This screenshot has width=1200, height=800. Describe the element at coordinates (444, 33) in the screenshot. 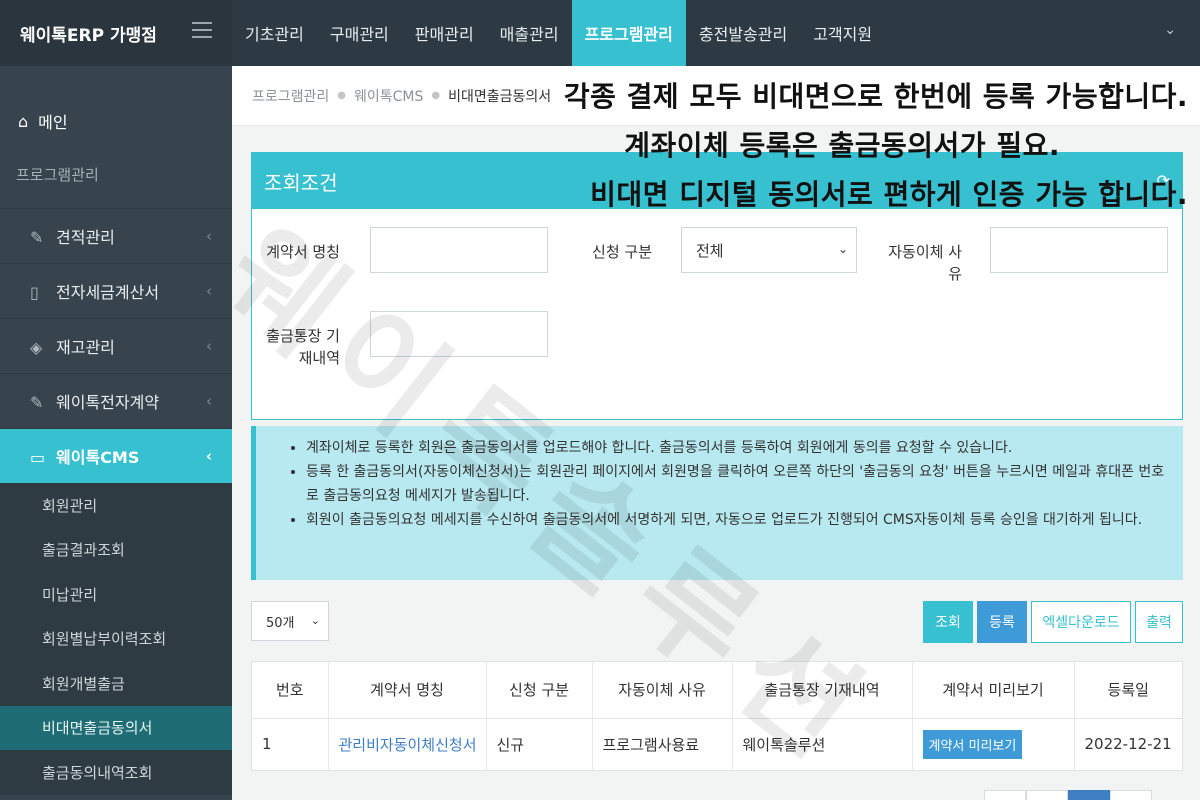

I see `nav-sales: 판매관리` at that location.